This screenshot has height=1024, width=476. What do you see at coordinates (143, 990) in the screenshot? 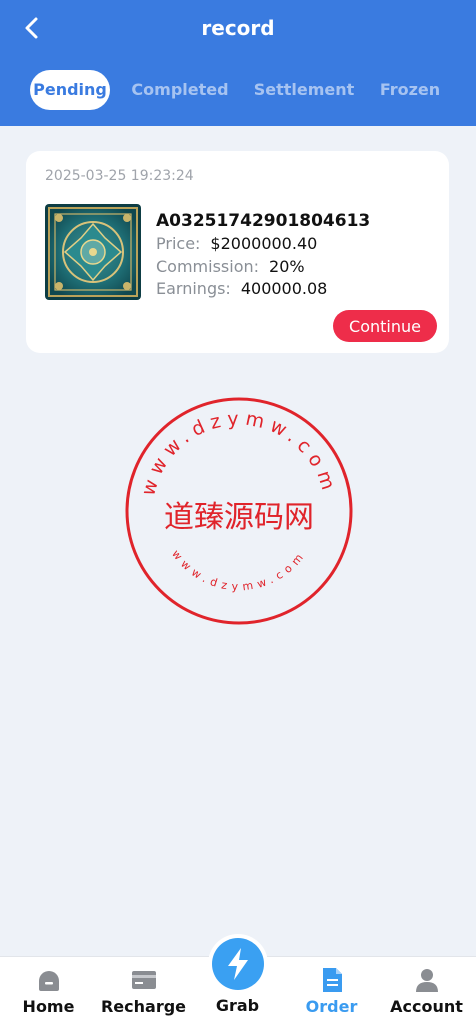
I see `nav-recharge: Recharge` at bounding box center [143, 990].